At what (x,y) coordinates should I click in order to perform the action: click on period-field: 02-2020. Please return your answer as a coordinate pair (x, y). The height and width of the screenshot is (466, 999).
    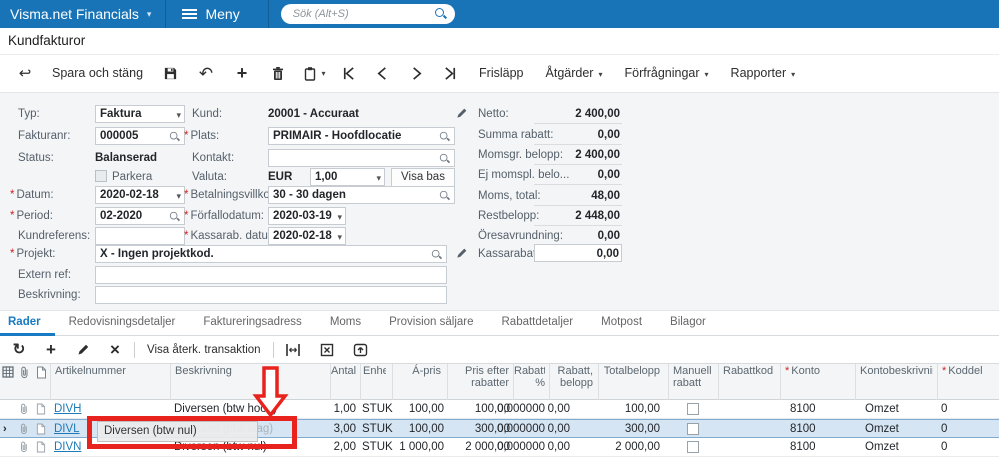
    Looking at the image, I should click on (140, 216).